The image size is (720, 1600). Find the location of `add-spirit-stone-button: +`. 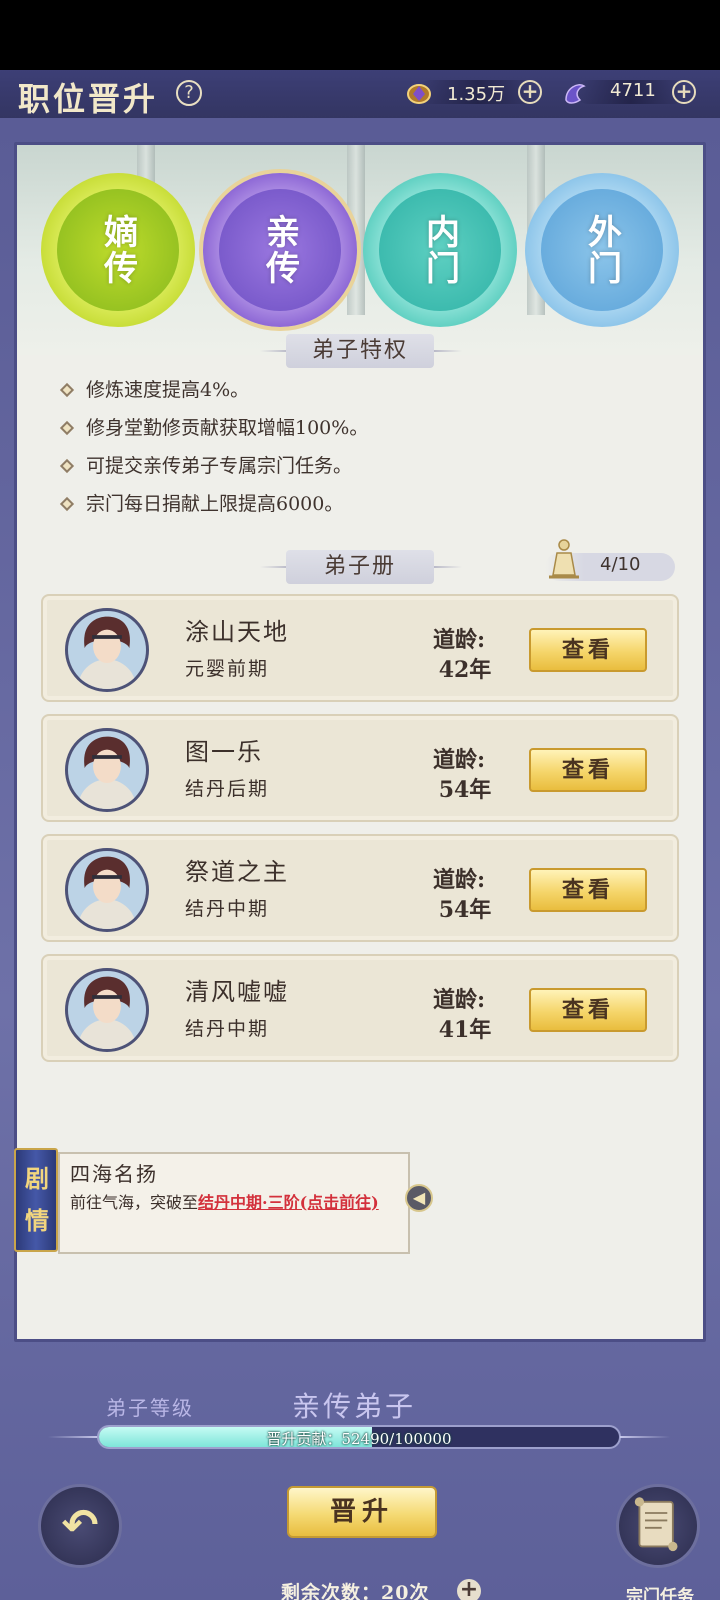

add-spirit-stone-button: + is located at coordinates (530, 92).